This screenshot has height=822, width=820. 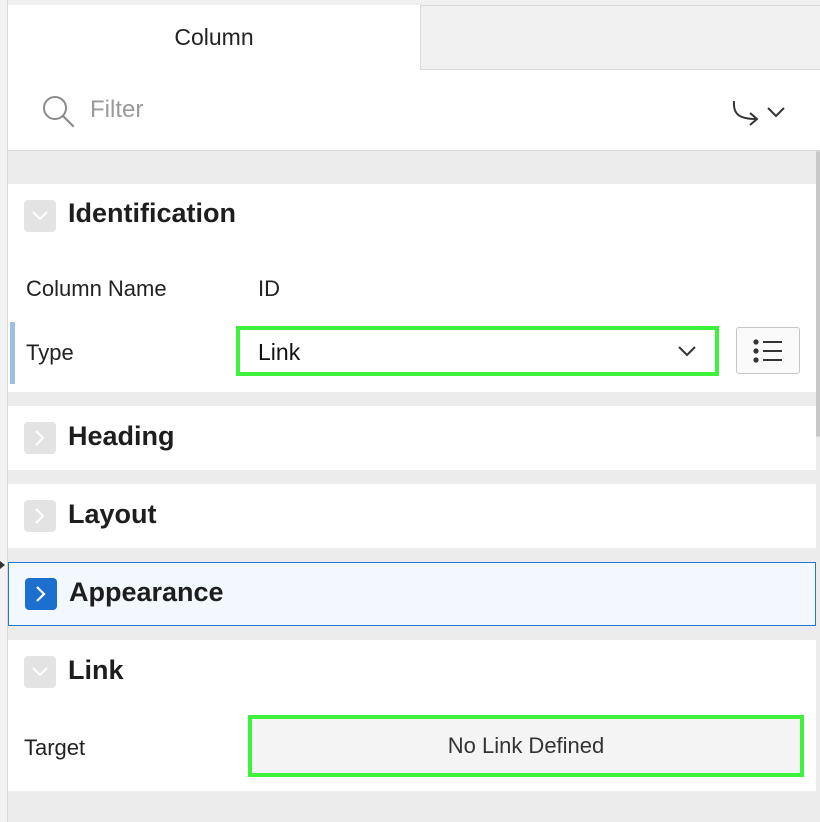 What do you see at coordinates (152, 213) in the screenshot?
I see `section-title: Identification` at bounding box center [152, 213].